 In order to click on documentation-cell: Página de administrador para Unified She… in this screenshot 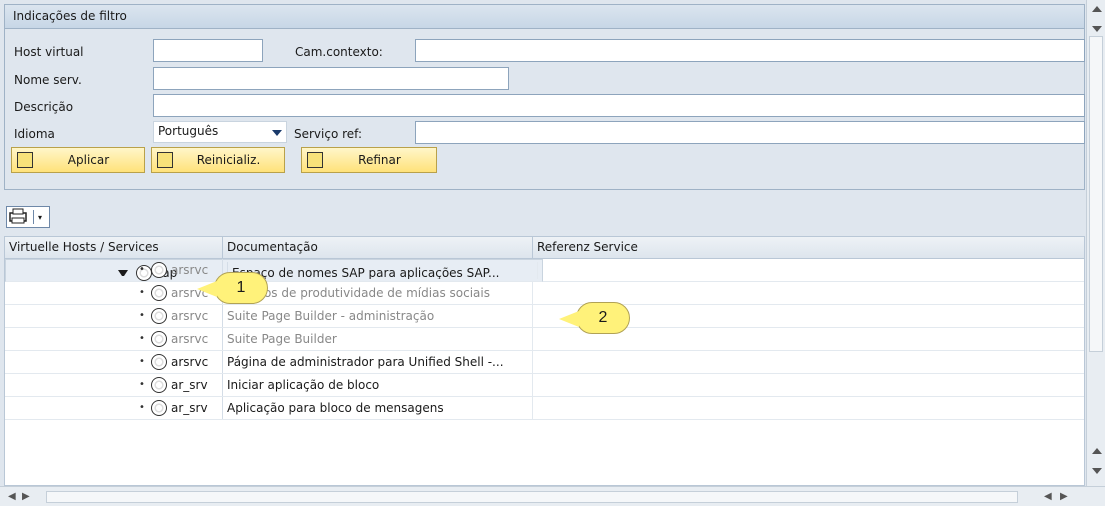, I will do `click(378, 362)`.